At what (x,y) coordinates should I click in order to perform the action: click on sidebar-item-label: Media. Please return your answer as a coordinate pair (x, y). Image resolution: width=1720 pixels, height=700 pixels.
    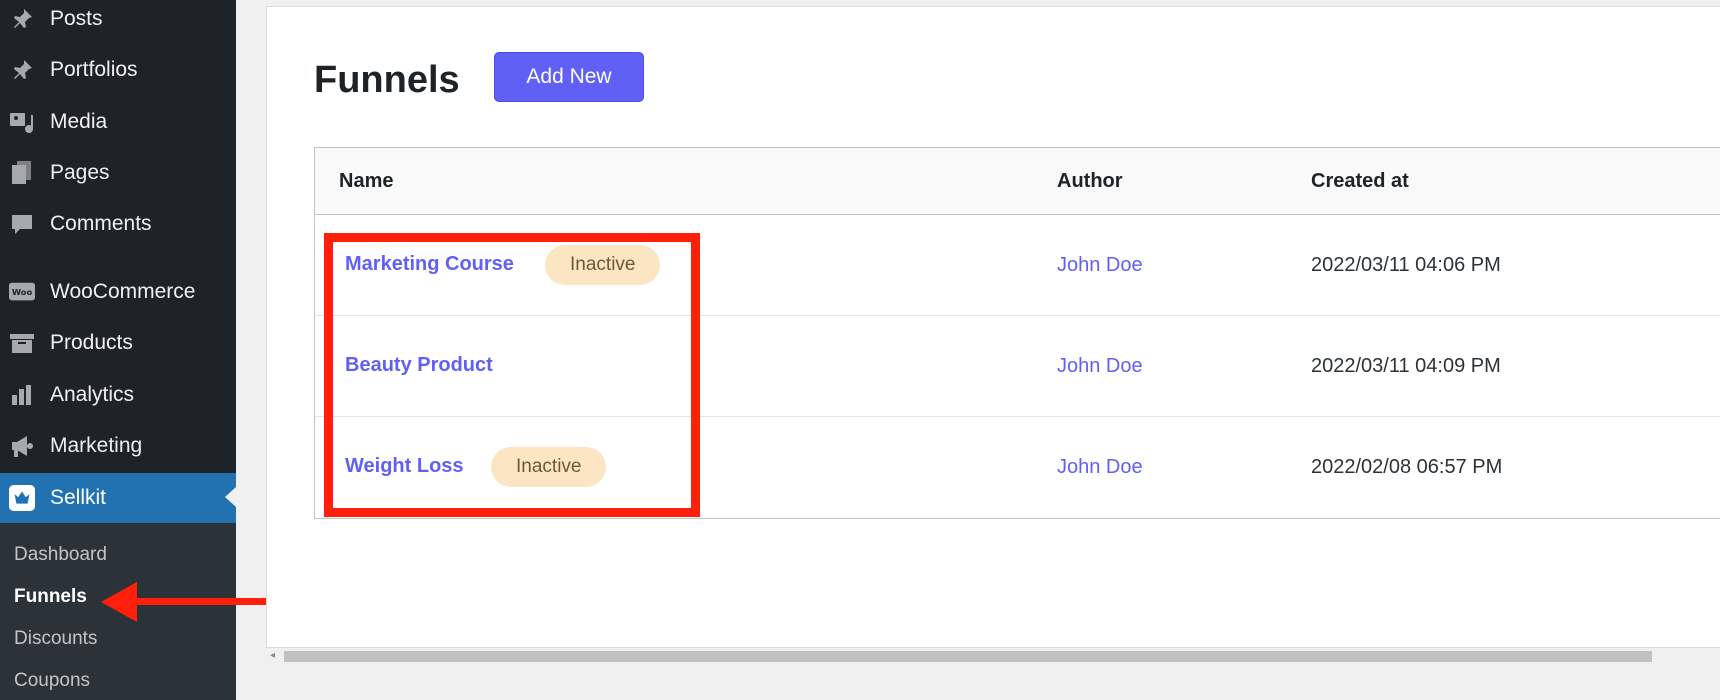
    Looking at the image, I should click on (79, 121).